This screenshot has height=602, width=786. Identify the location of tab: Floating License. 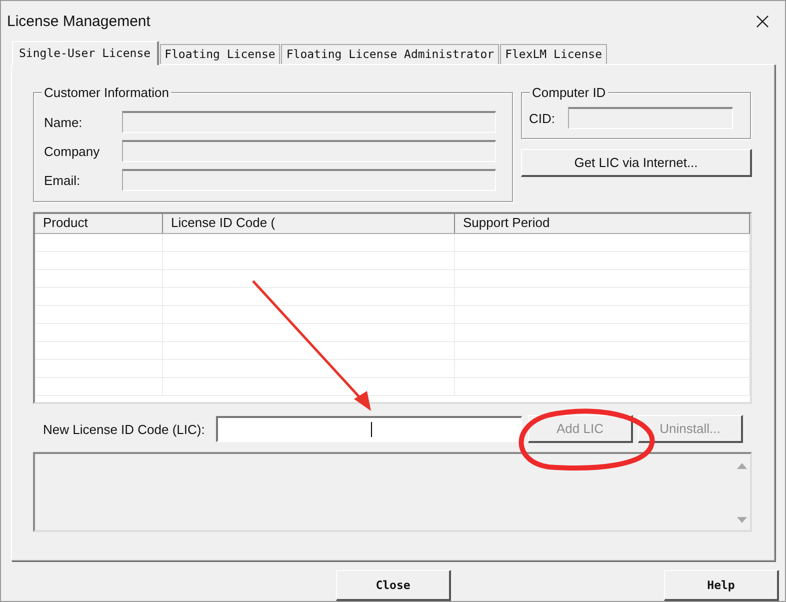
(220, 54).